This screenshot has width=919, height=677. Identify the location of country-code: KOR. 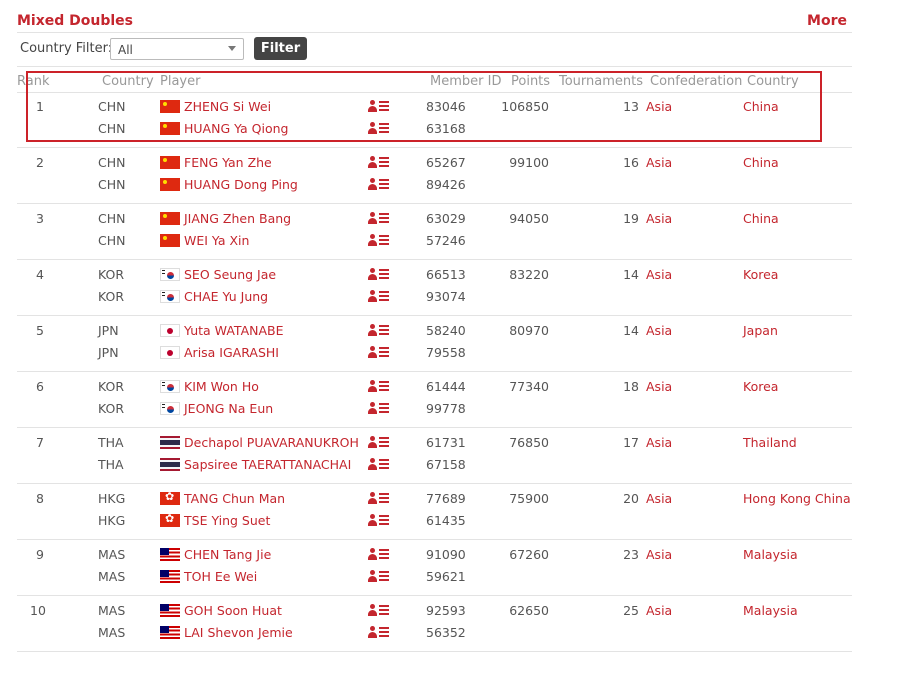
(111, 408).